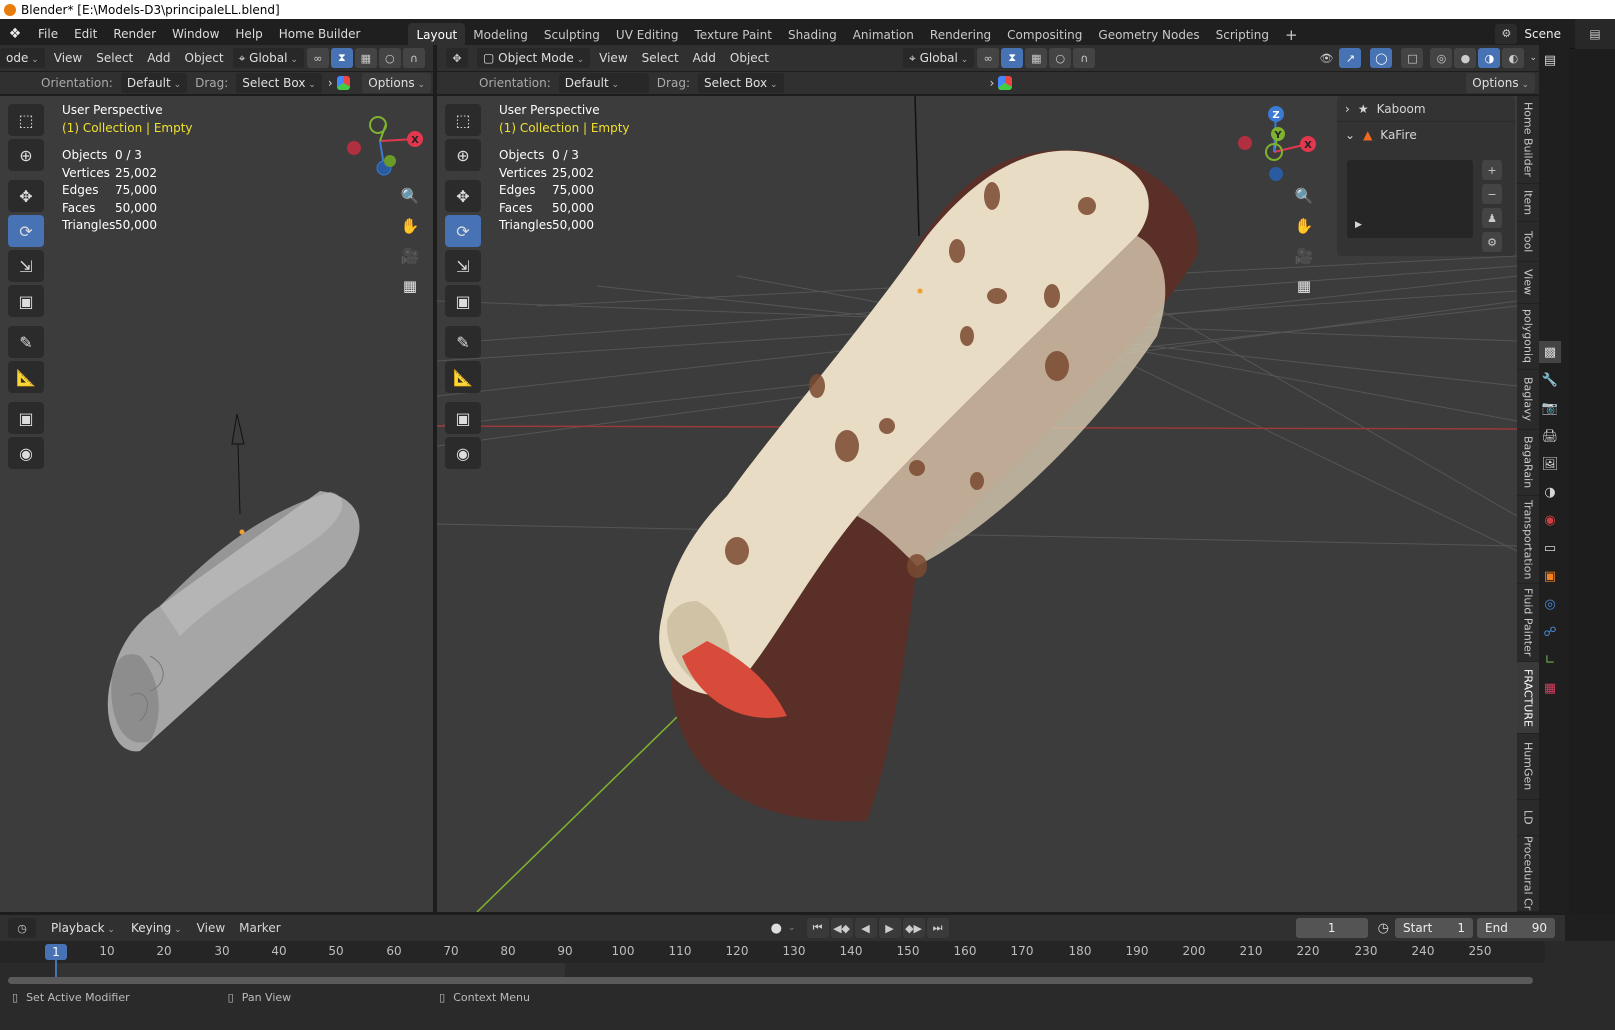 This screenshot has width=1615, height=1030. What do you see at coordinates (988, 58) in the screenshot?
I see `right-pivot-icon: ∞` at bounding box center [988, 58].